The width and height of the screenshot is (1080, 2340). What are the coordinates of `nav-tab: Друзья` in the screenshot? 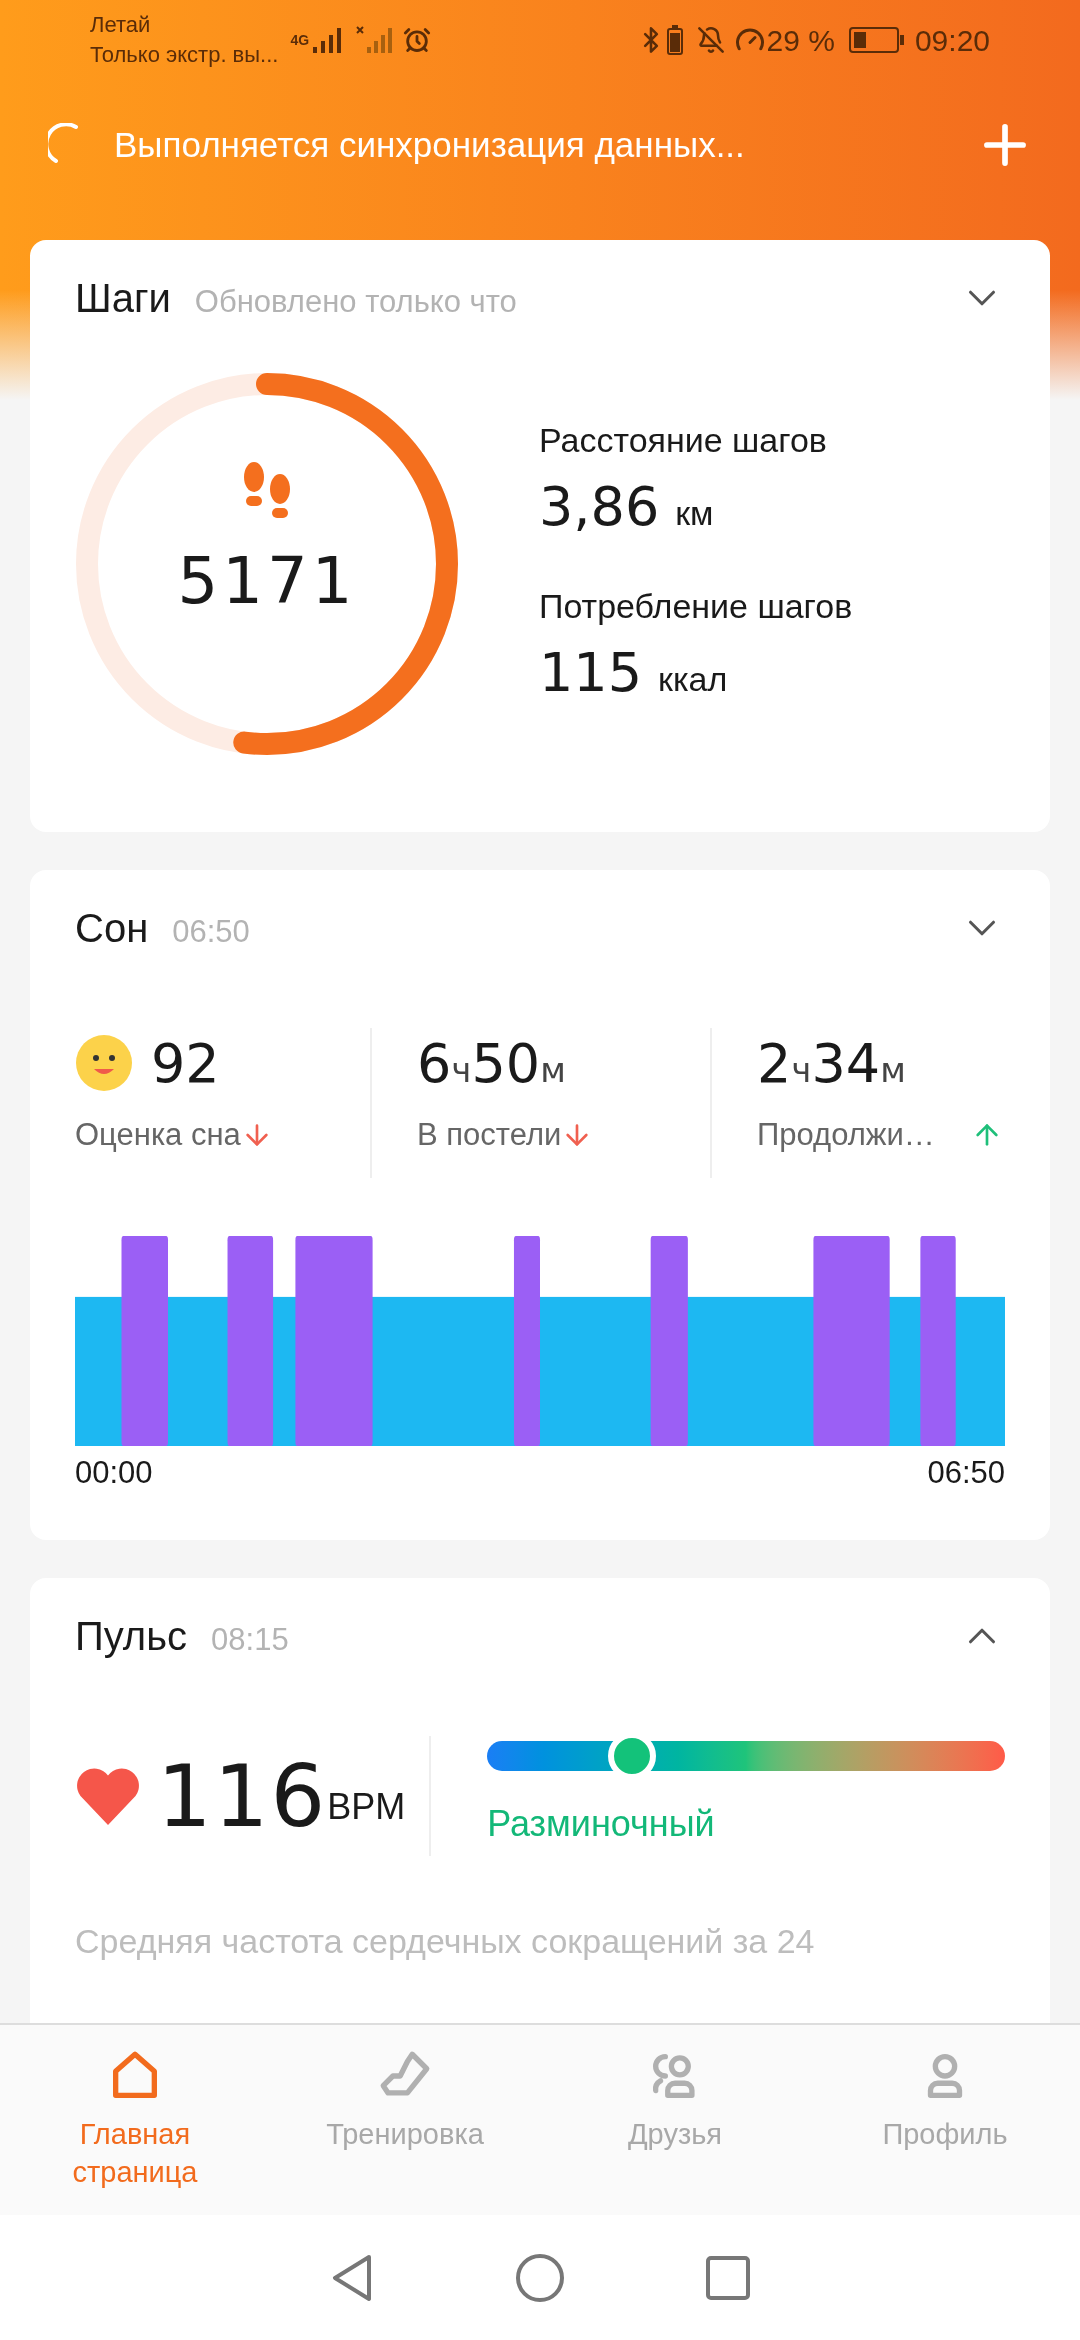 It's located at (675, 2131).